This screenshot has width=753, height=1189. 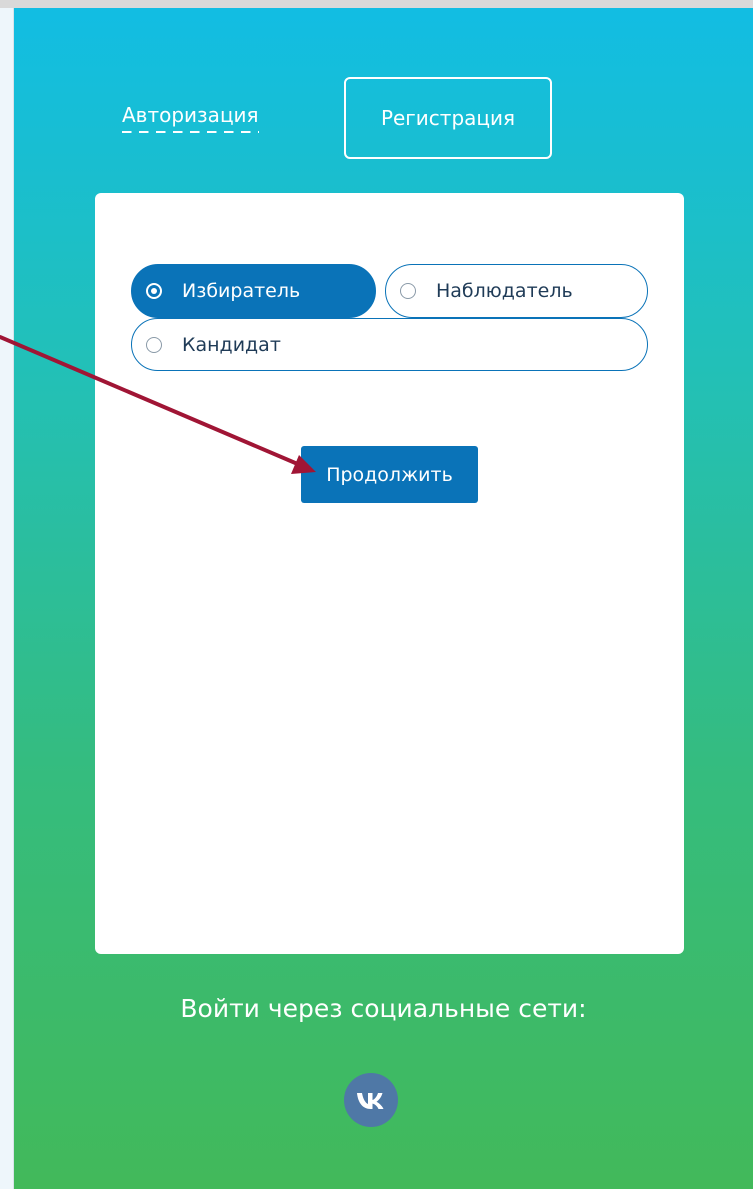 What do you see at coordinates (383, 1008) in the screenshot?
I see `social-login-title: Войти через социальные сети:` at bounding box center [383, 1008].